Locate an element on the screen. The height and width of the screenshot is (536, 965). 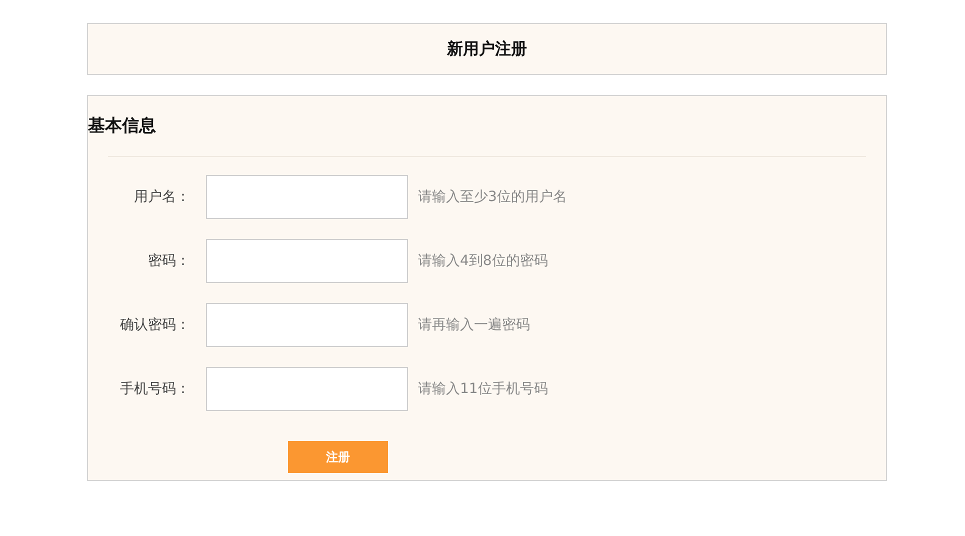
field-hint: 请输入4到8位的密码 is located at coordinates (483, 261).